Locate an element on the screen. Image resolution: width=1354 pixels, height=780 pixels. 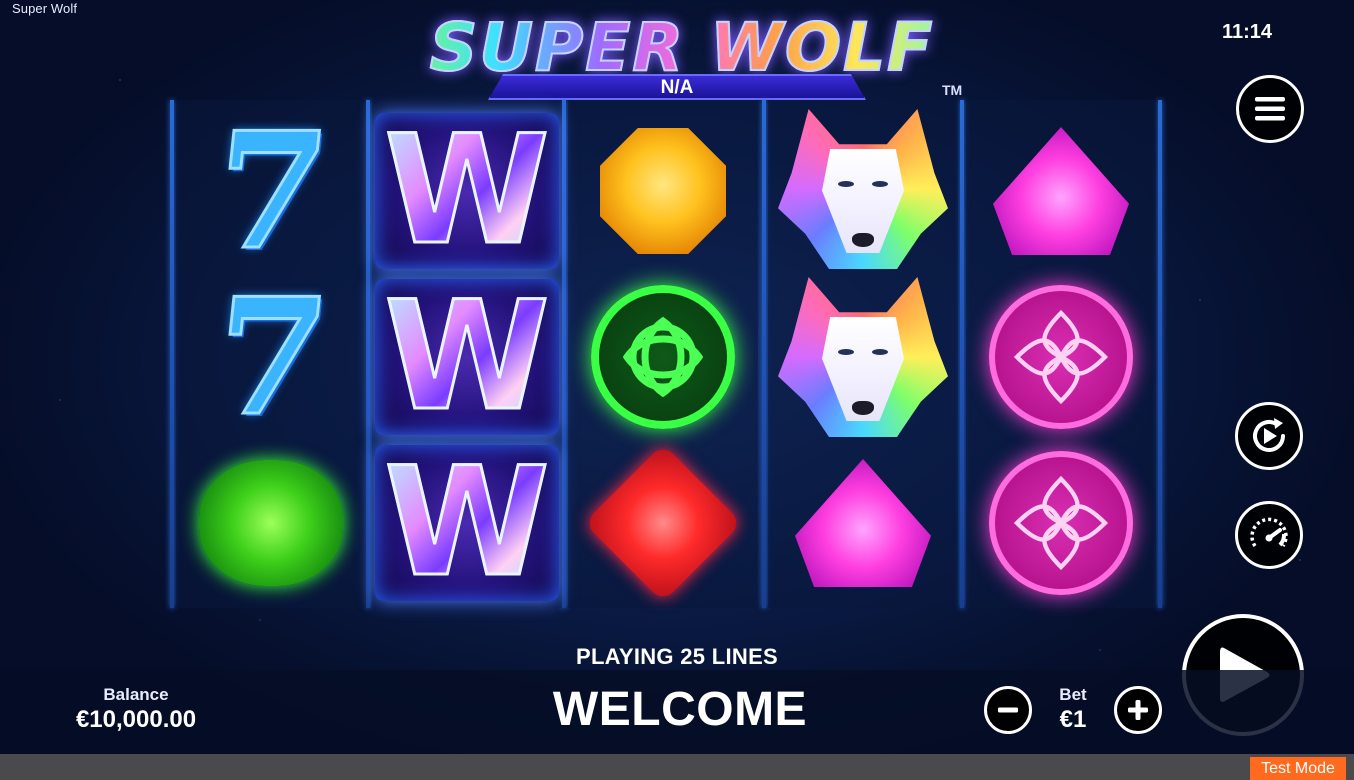
menu-button is located at coordinates (1270, 109).